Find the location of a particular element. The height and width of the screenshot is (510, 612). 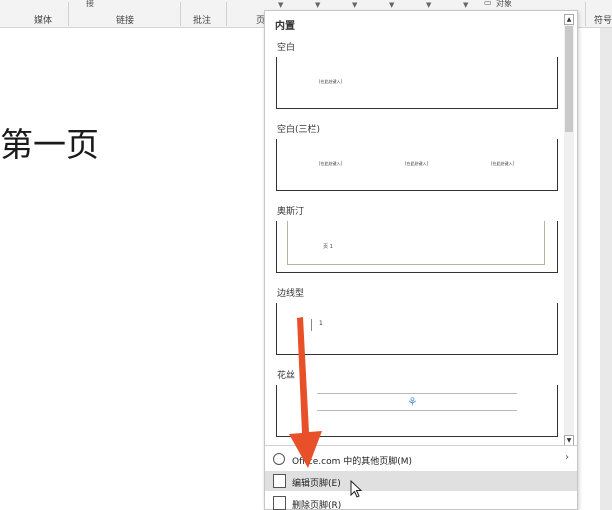

footer-option-label: 奥斯汀 is located at coordinates (291, 212).